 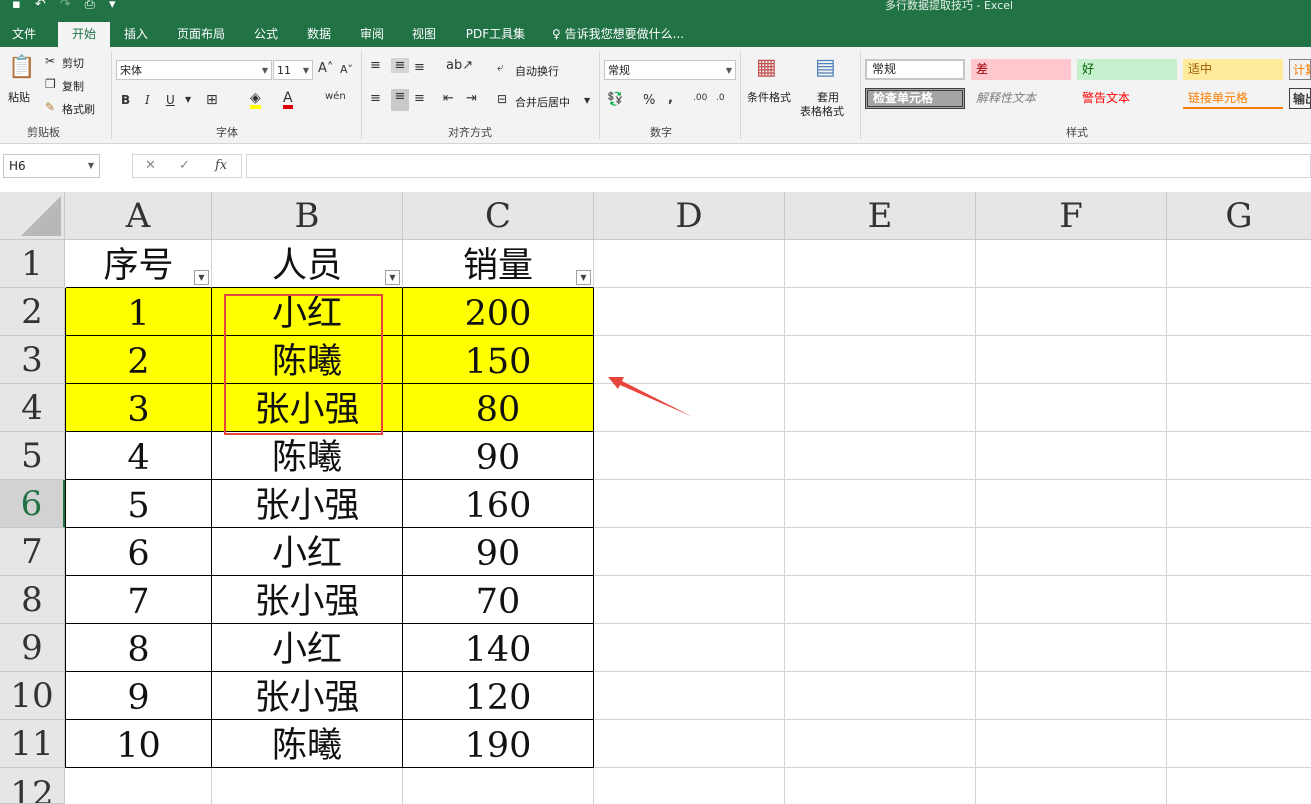 I want to click on row-header-5: 5, so click(x=32, y=456).